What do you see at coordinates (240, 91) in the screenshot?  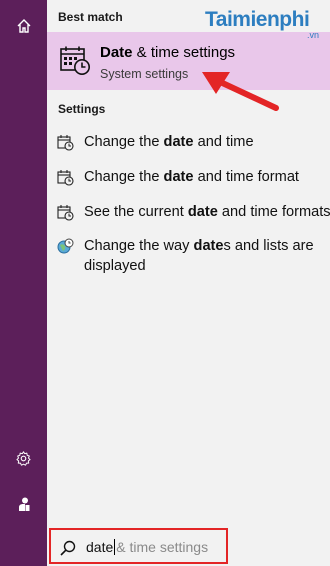 I see `annotation-arrow-icon` at bounding box center [240, 91].